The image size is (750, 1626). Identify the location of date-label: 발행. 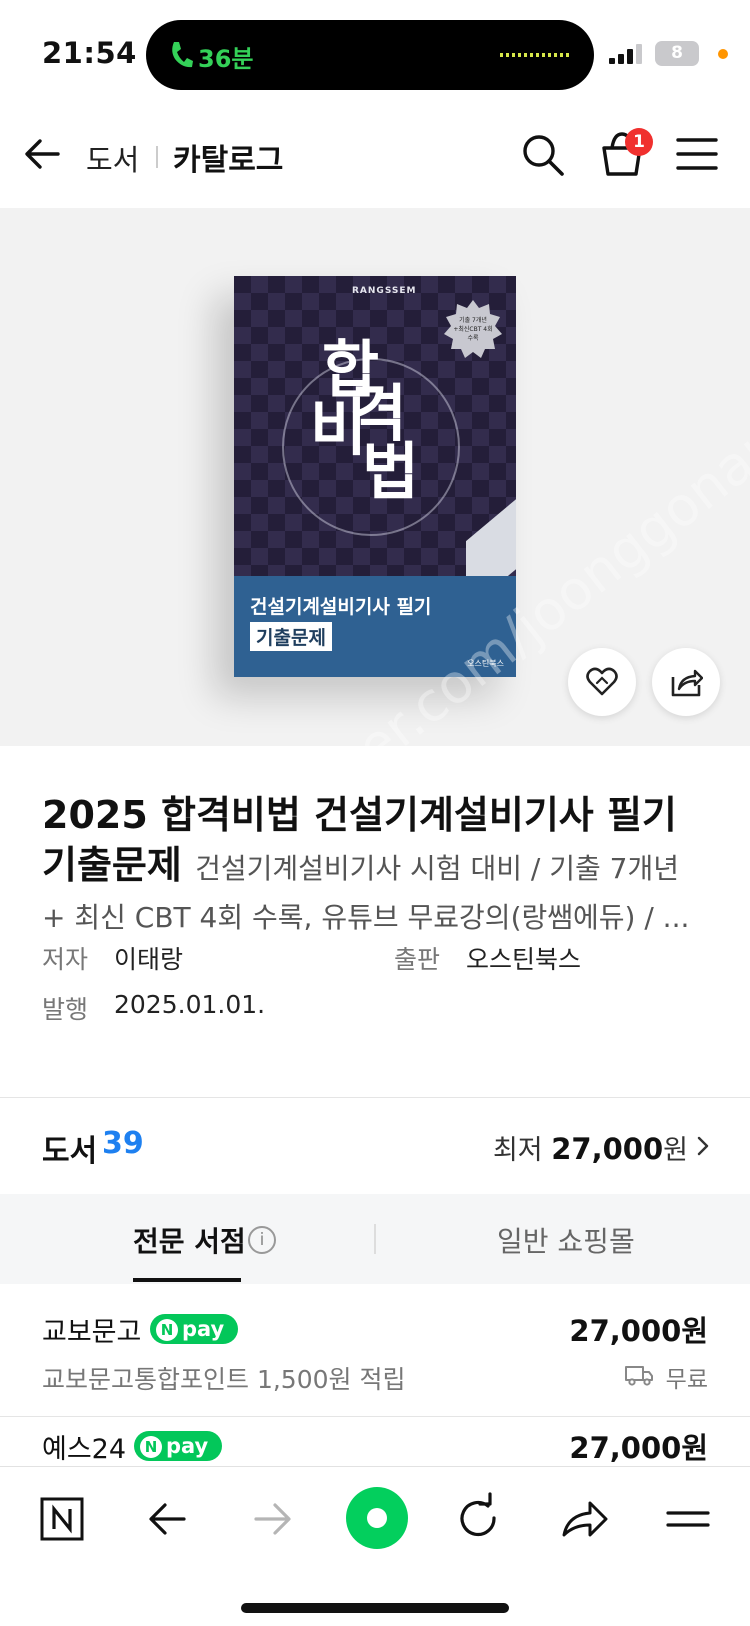
(65, 1009).